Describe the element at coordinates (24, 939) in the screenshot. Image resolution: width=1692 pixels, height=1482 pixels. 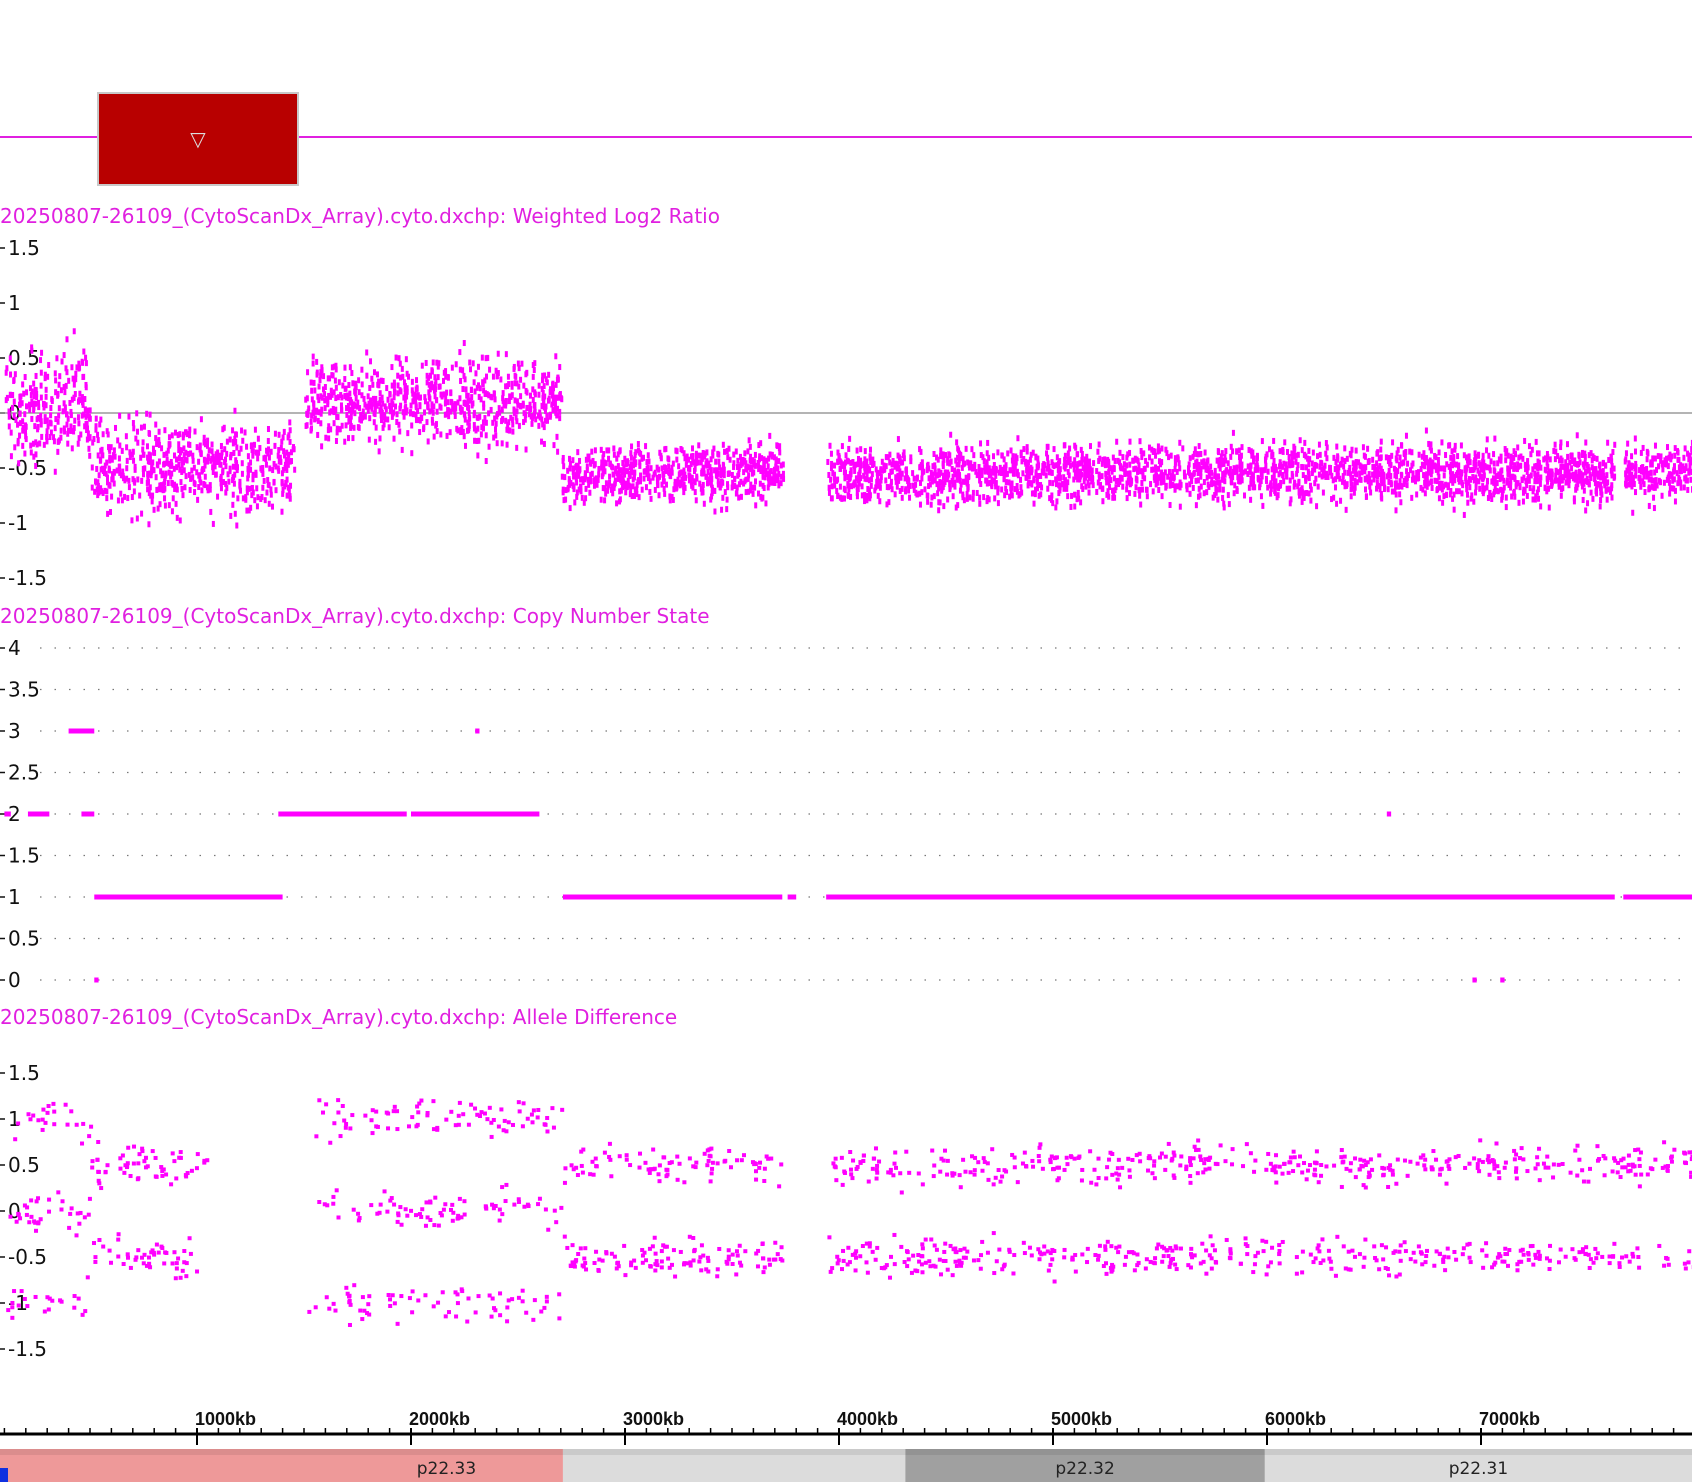
I see `y-tick-label: 0.5` at that location.